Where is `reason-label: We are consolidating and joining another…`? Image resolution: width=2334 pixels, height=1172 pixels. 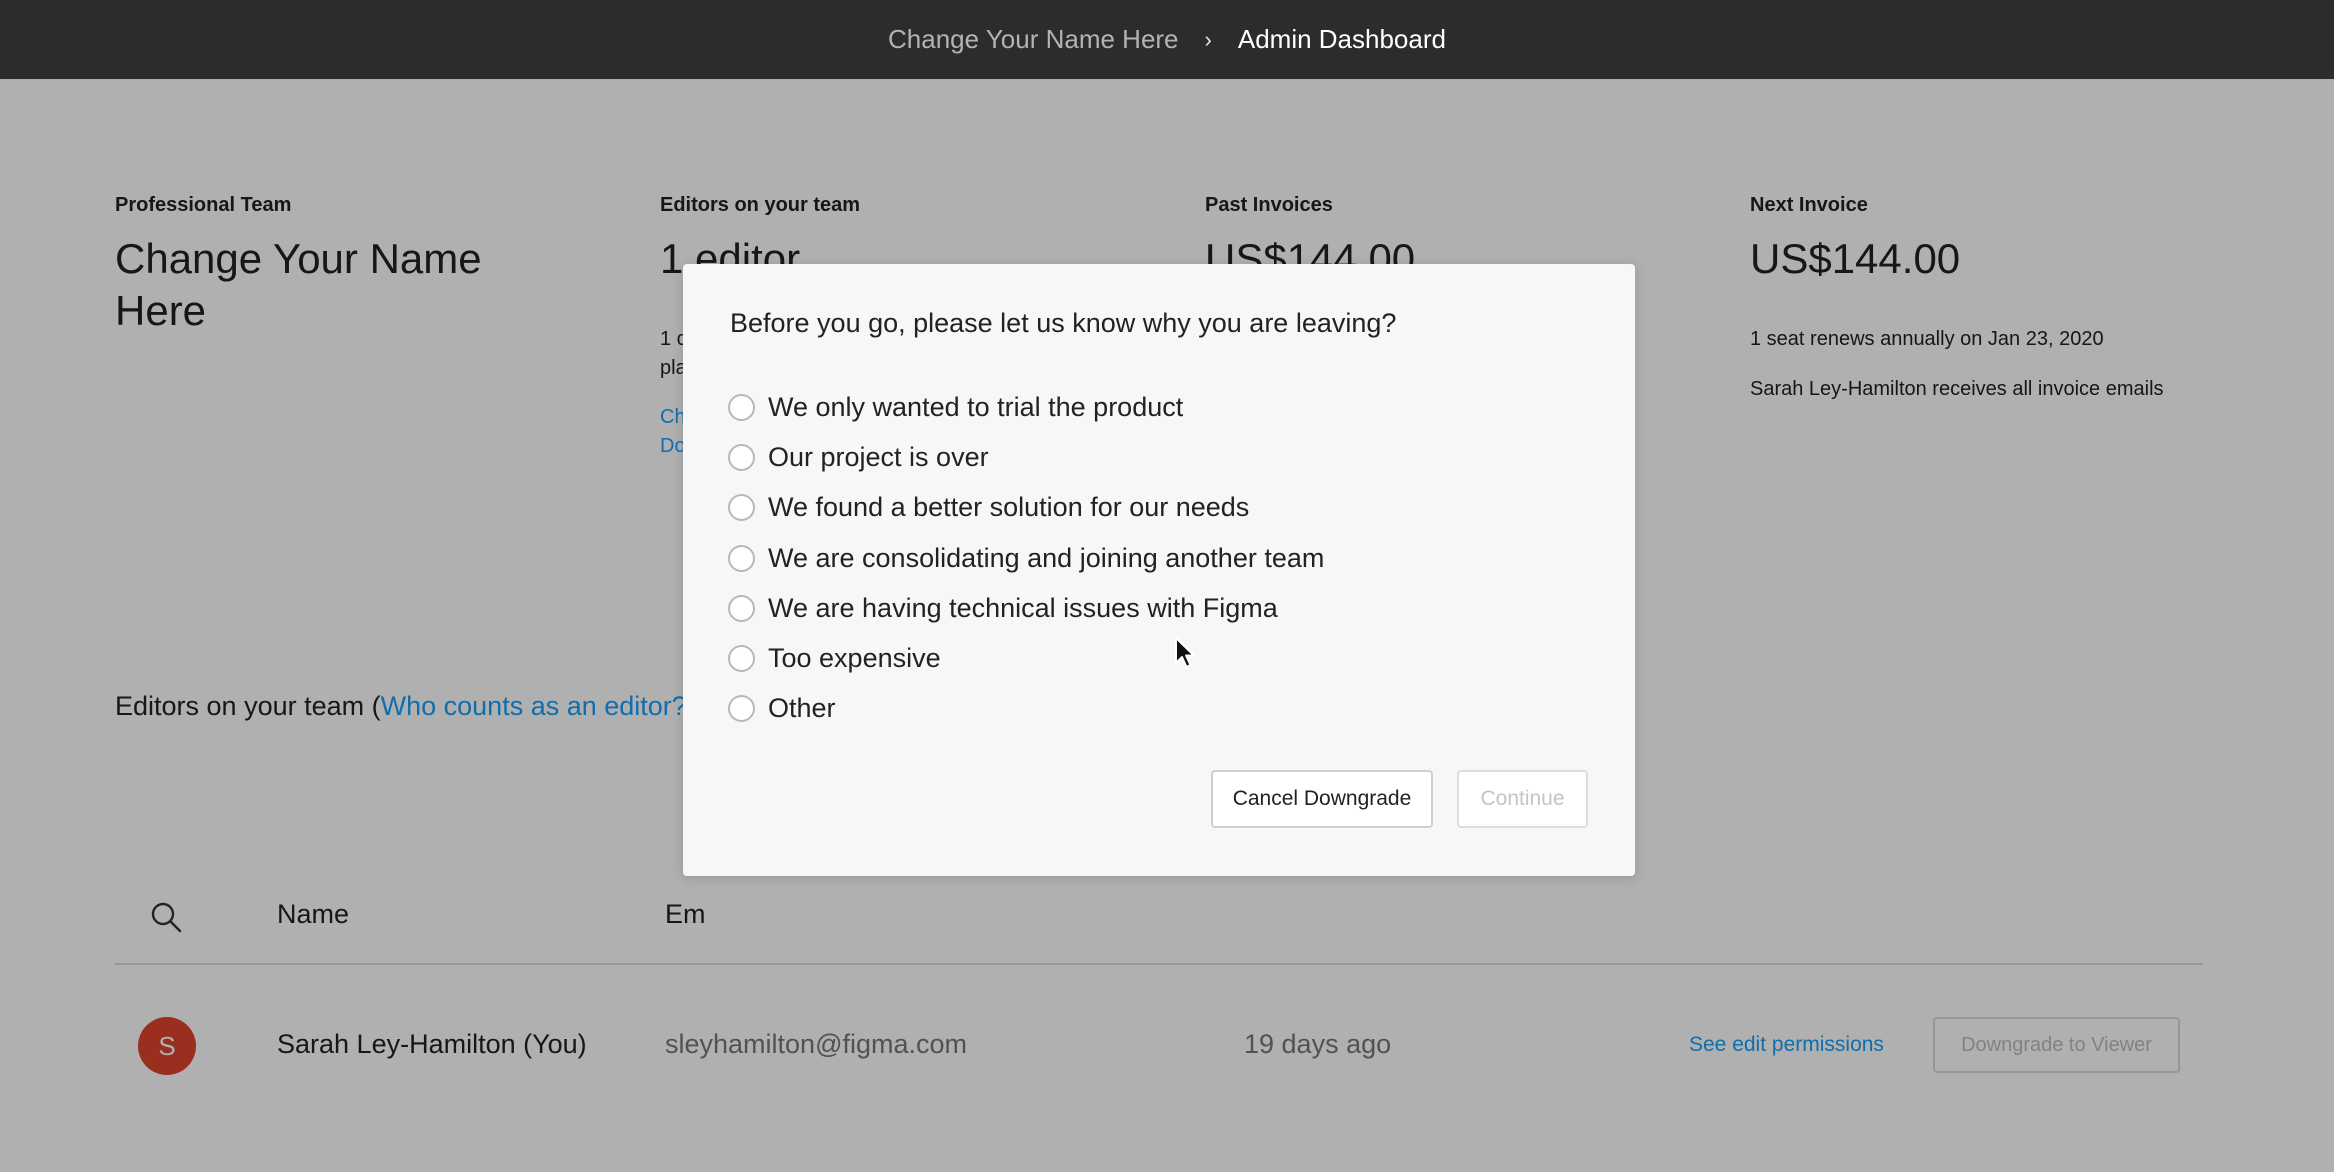
reason-label: We are consolidating and joining another… is located at coordinates (1046, 557).